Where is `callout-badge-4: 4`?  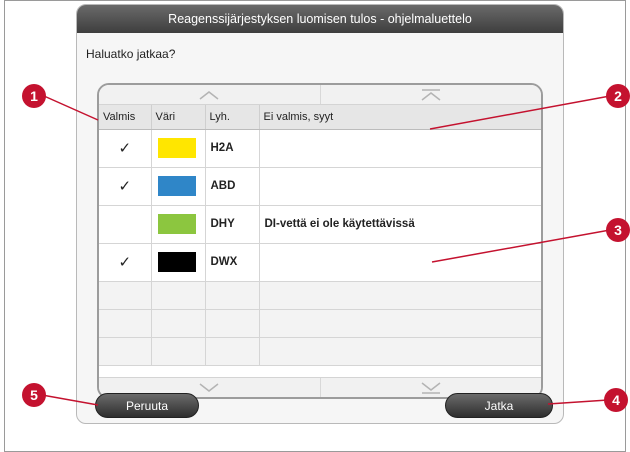 callout-badge-4: 4 is located at coordinates (616, 400).